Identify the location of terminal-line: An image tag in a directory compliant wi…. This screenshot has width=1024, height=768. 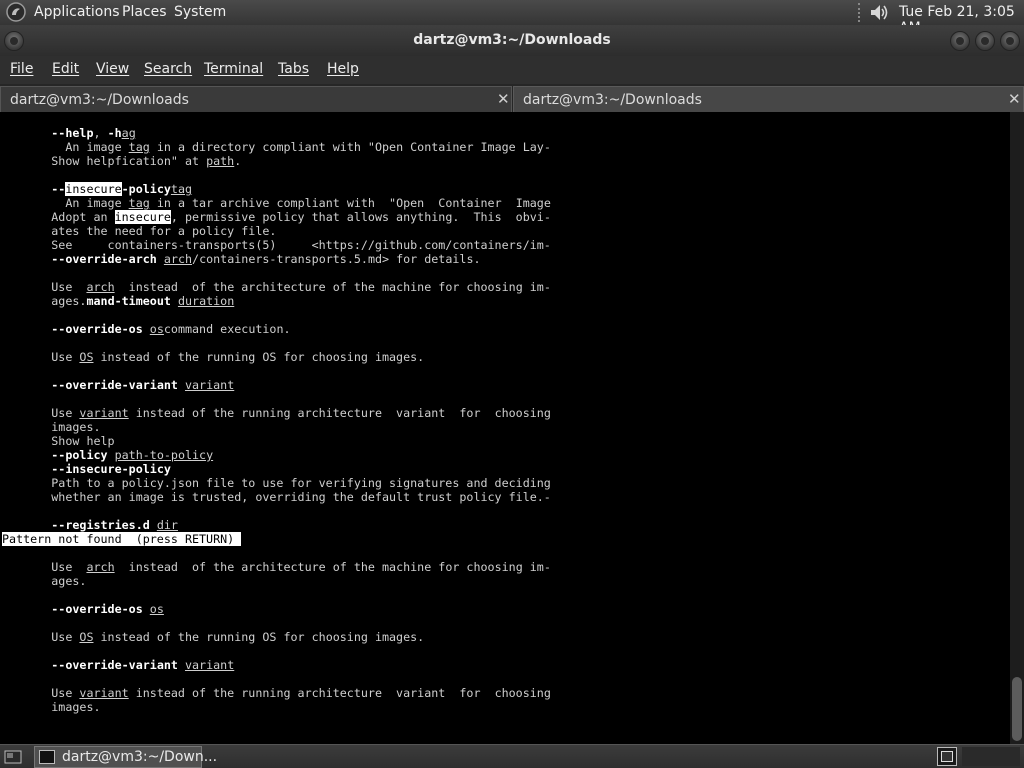
(276, 147).